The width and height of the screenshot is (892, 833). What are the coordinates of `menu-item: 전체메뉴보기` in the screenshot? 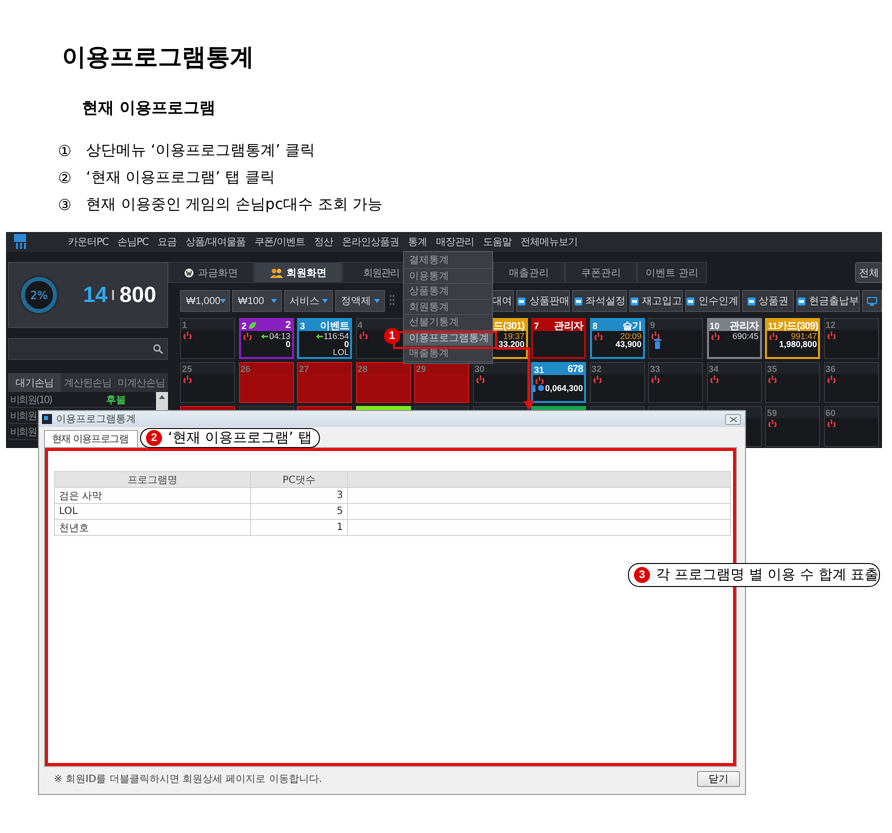 It's located at (549, 242).